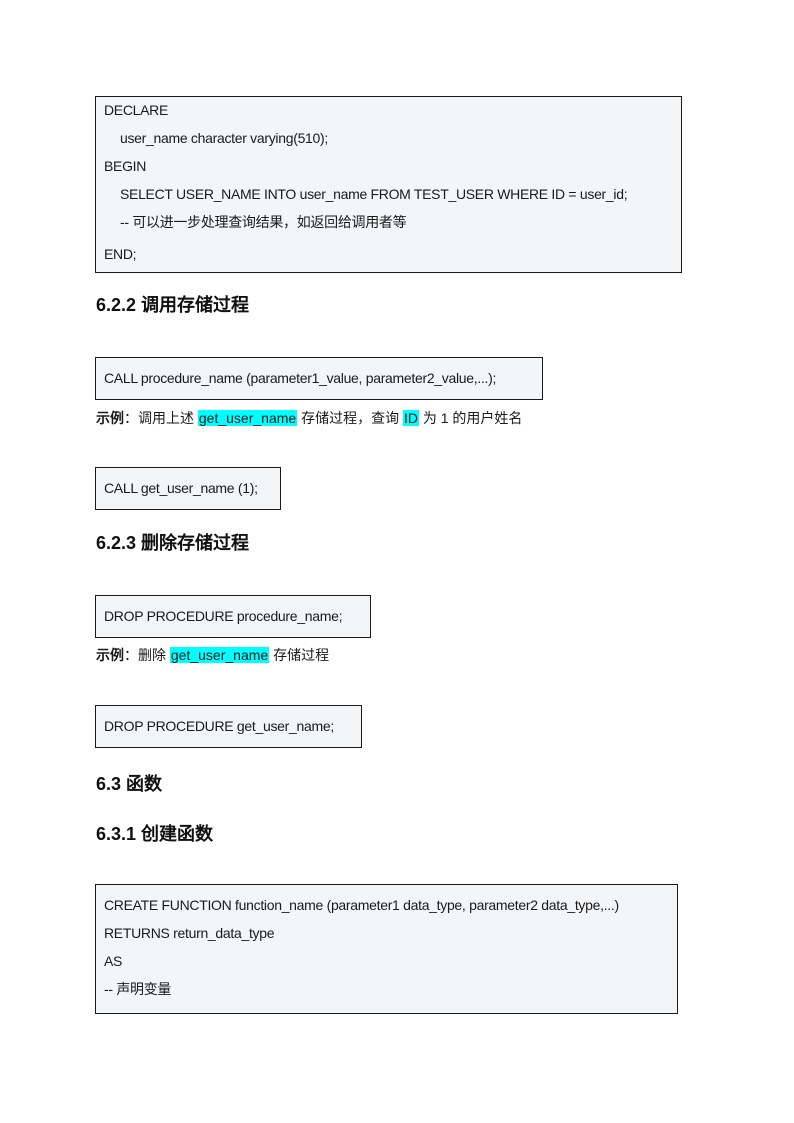 The image size is (794, 1123). What do you see at coordinates (125, 166) in the screenshot?
I see `code-line: BEGIN` at bounding box center [125, 166].